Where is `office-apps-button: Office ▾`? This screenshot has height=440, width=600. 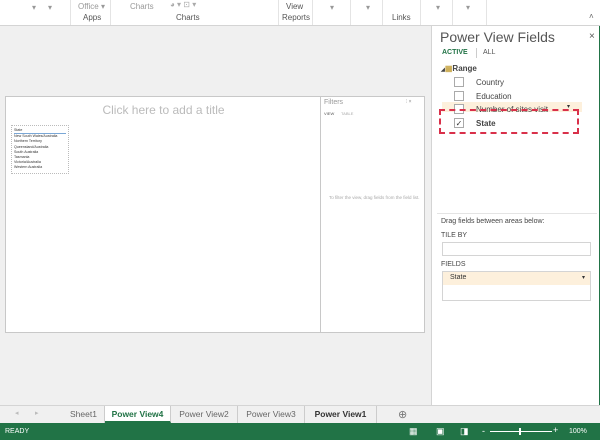 office-apps-button: Office ▾ is located at coordinates (91, 6).